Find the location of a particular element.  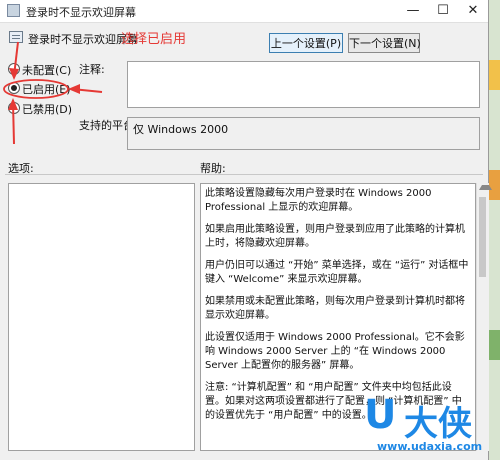

help-paragraph: 如果禁用或未配置此策略，则每次用户登录到计算机时都将显示欢迎屏幕。 is located at coordinates (335, 308).